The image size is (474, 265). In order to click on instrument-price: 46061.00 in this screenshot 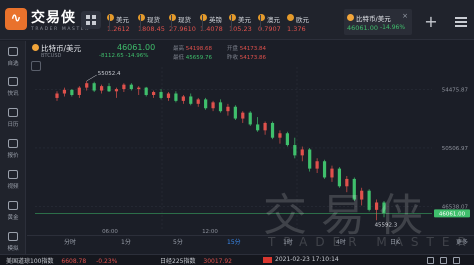, I will do `click(136, 47)`.